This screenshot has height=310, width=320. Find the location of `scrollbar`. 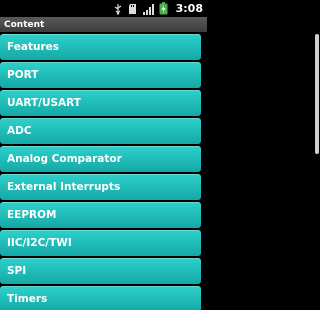

scrollbar is located at coordinates (317, 94).